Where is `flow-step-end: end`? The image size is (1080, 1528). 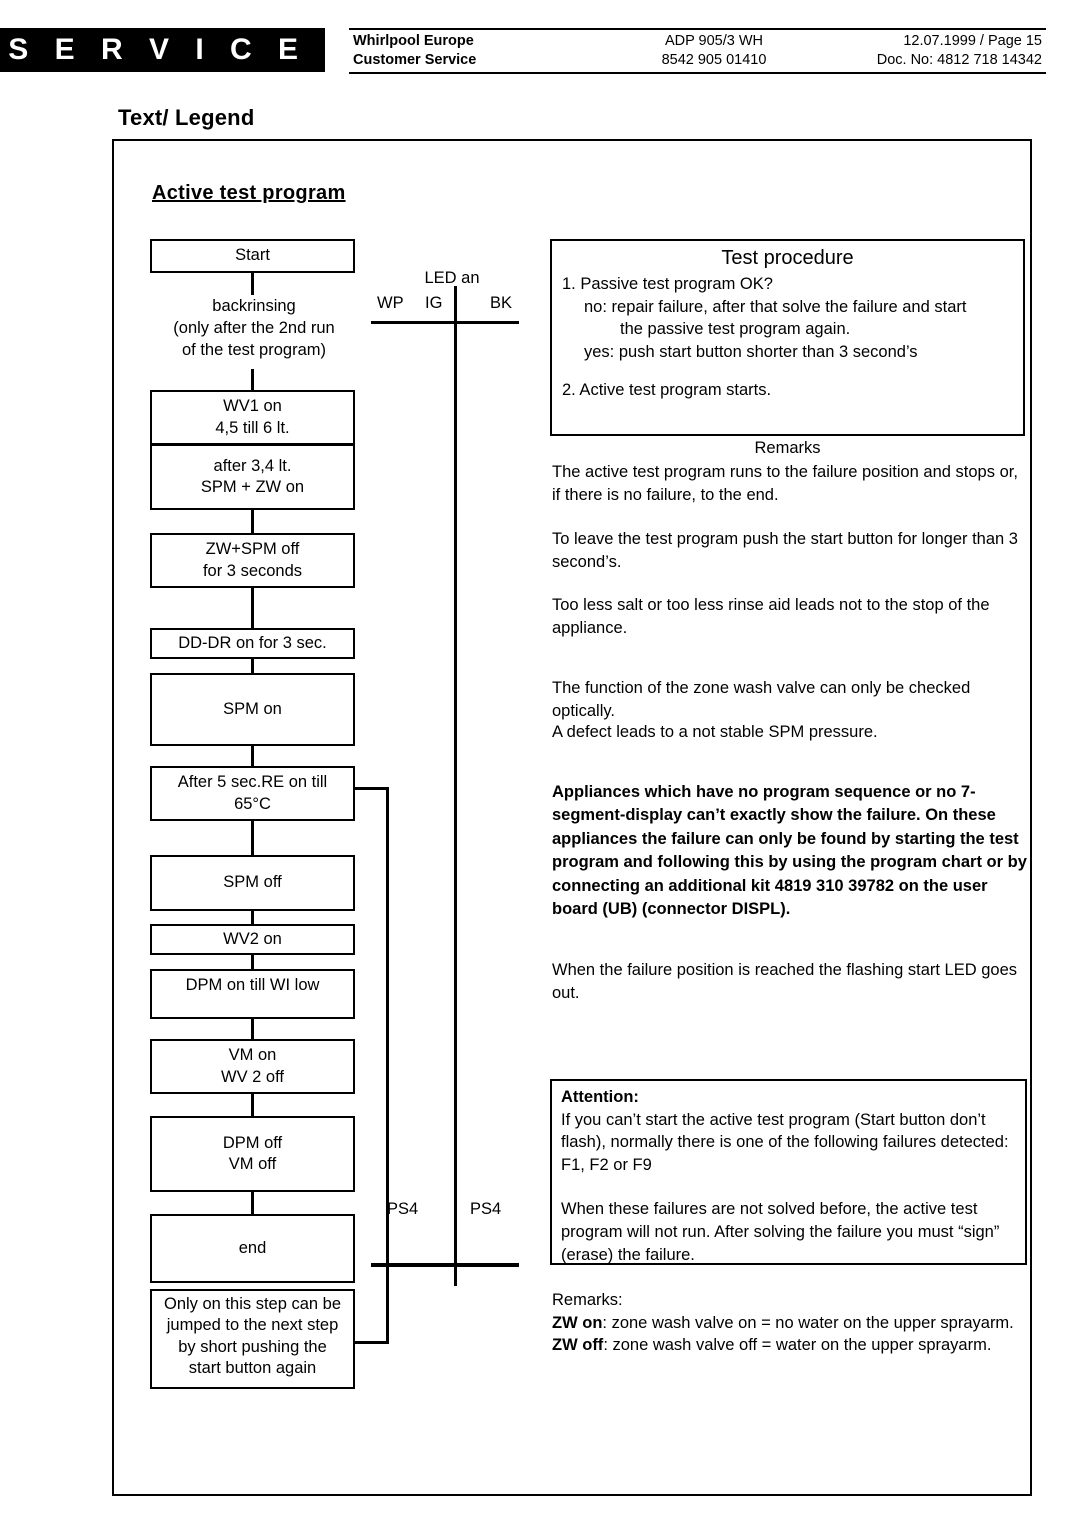
flow-step-end: end is located at coordinates (252, 1248).